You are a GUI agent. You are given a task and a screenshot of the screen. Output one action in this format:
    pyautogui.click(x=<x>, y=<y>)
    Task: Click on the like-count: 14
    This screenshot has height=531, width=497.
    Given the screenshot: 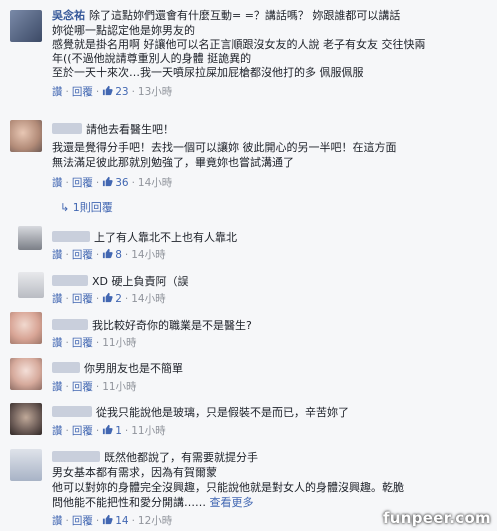 What is the action you would take?
    pyautogui.click(x=121, y=521)
    